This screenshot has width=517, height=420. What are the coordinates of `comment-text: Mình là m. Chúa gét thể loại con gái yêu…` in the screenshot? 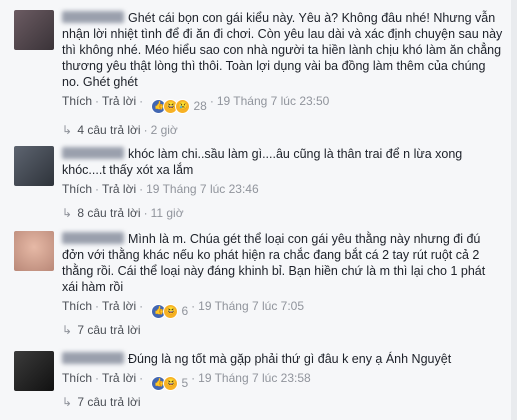 It's located at (274, 263).